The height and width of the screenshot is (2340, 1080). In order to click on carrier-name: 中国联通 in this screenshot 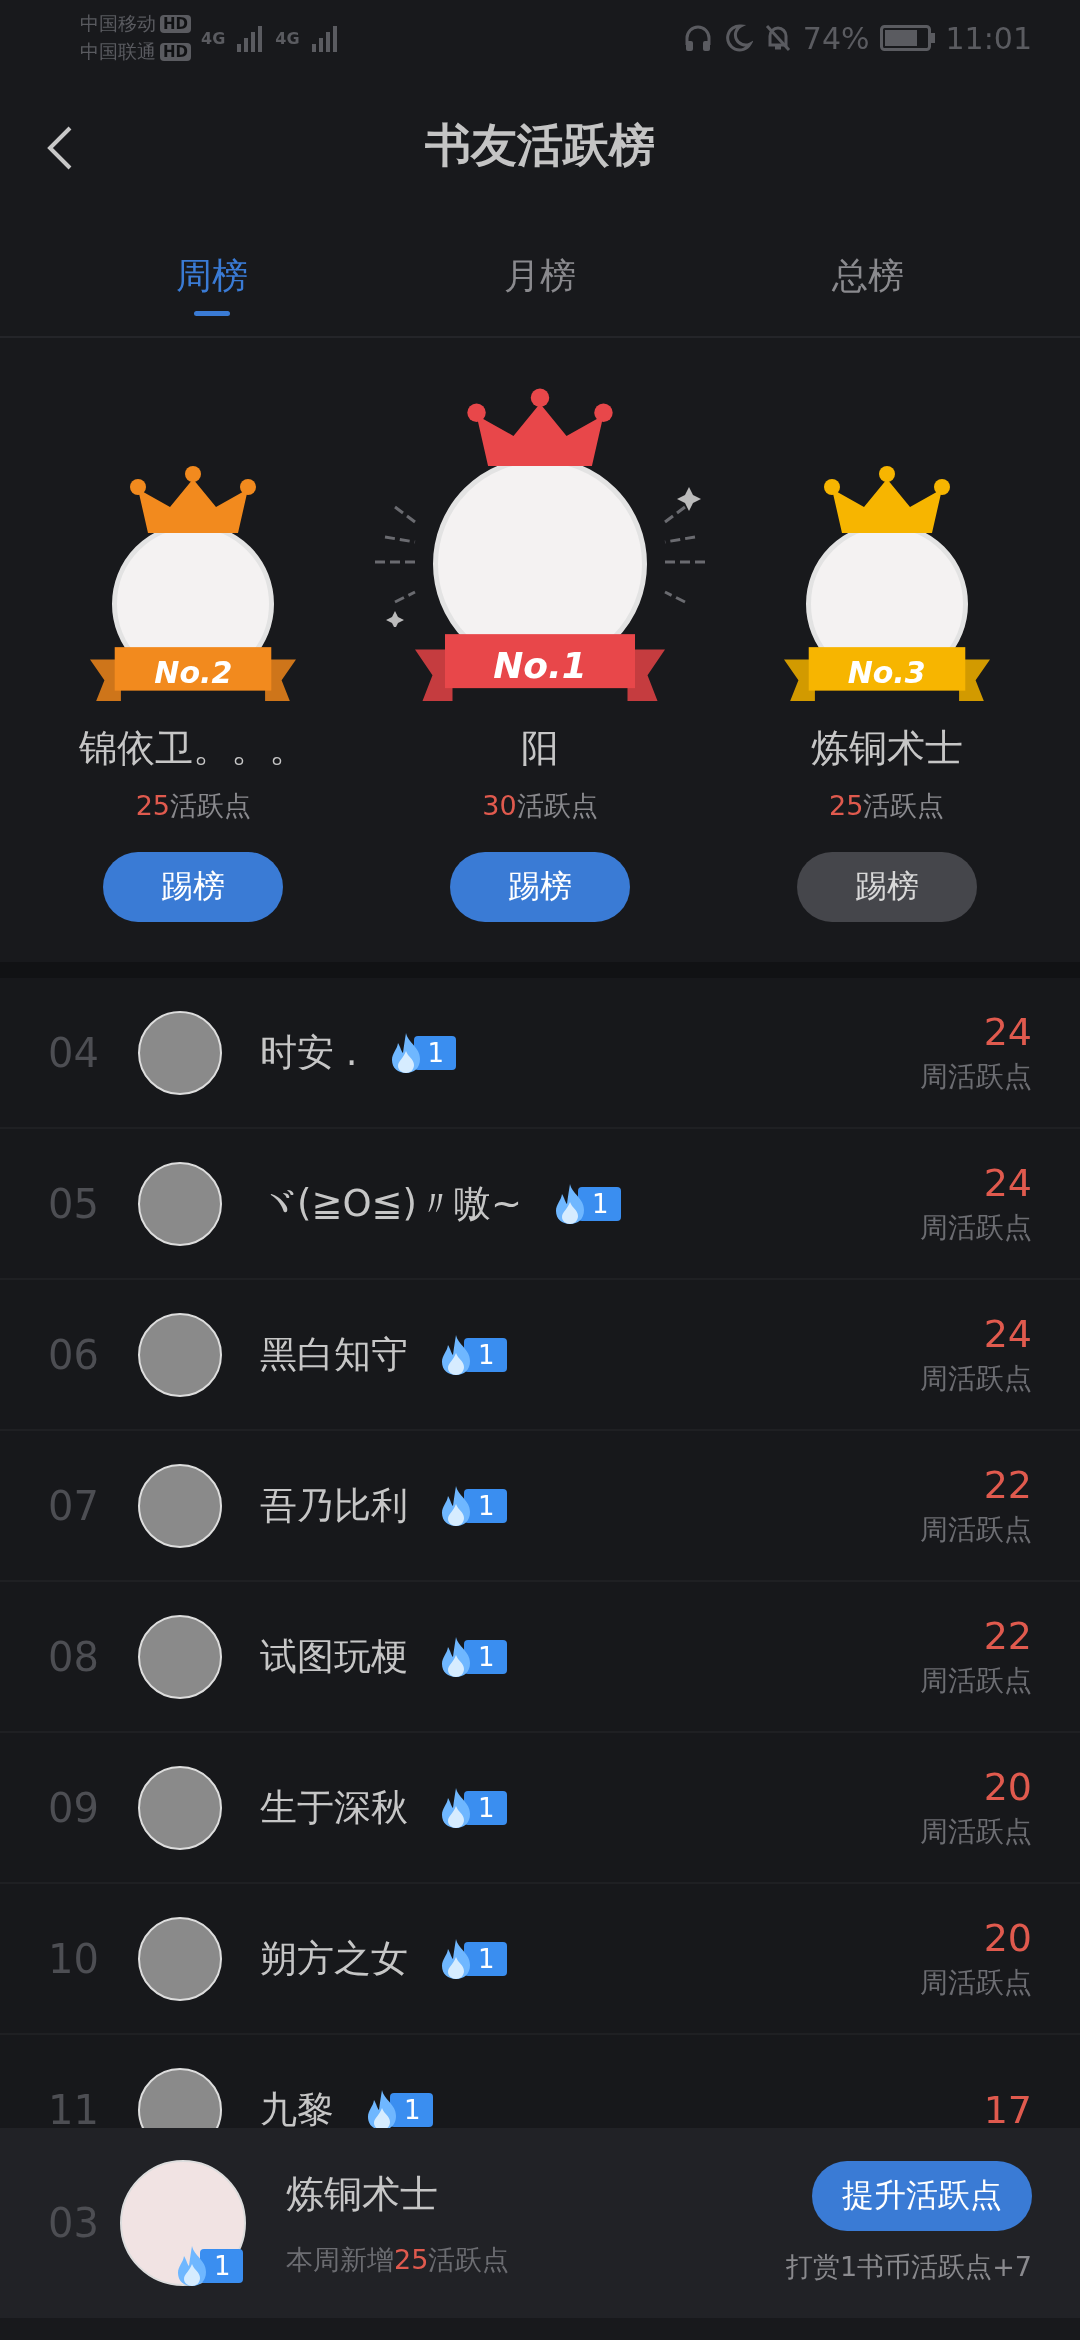, I will do `click(118, 51)`.